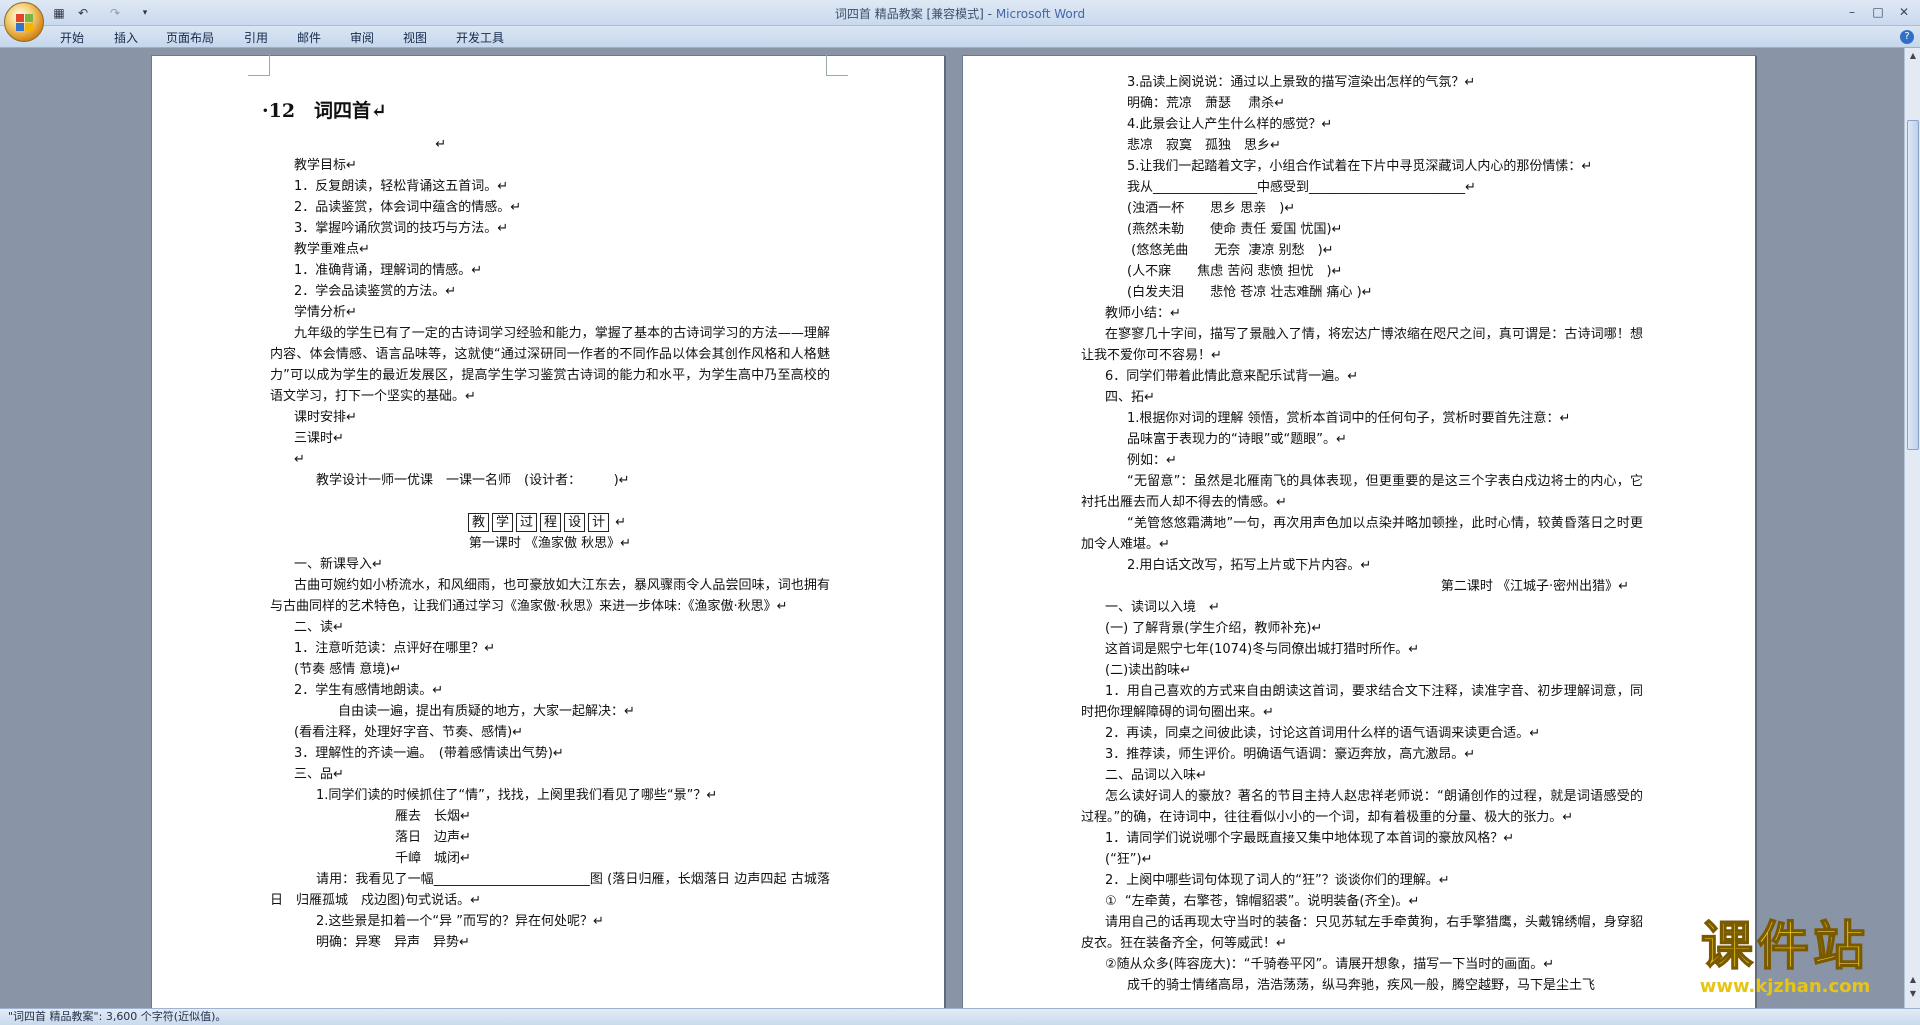  What do you see at coordinates (550, 795) in the screenshot?
I see `paragraph: 1.同学们读的时候抓住了“情”，找找，上阕里我们看见了哪些“景”？↵` at bounding box center [550, 795].